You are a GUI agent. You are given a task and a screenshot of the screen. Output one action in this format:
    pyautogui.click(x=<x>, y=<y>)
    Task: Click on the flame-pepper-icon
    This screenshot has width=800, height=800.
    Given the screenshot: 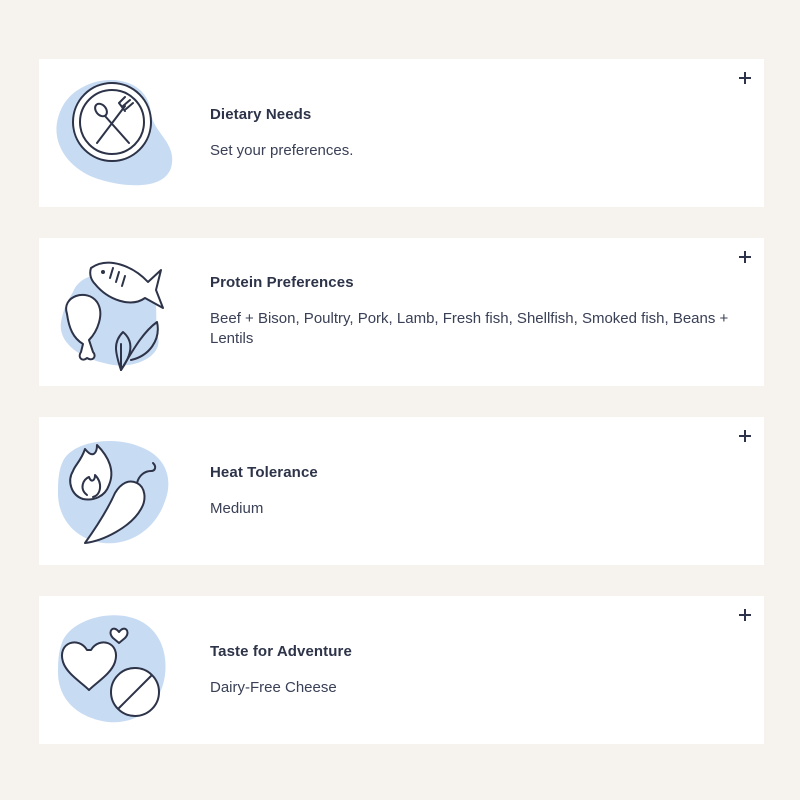 What is the action you would take?
    pyautogui.click(x=128, y=491)
    